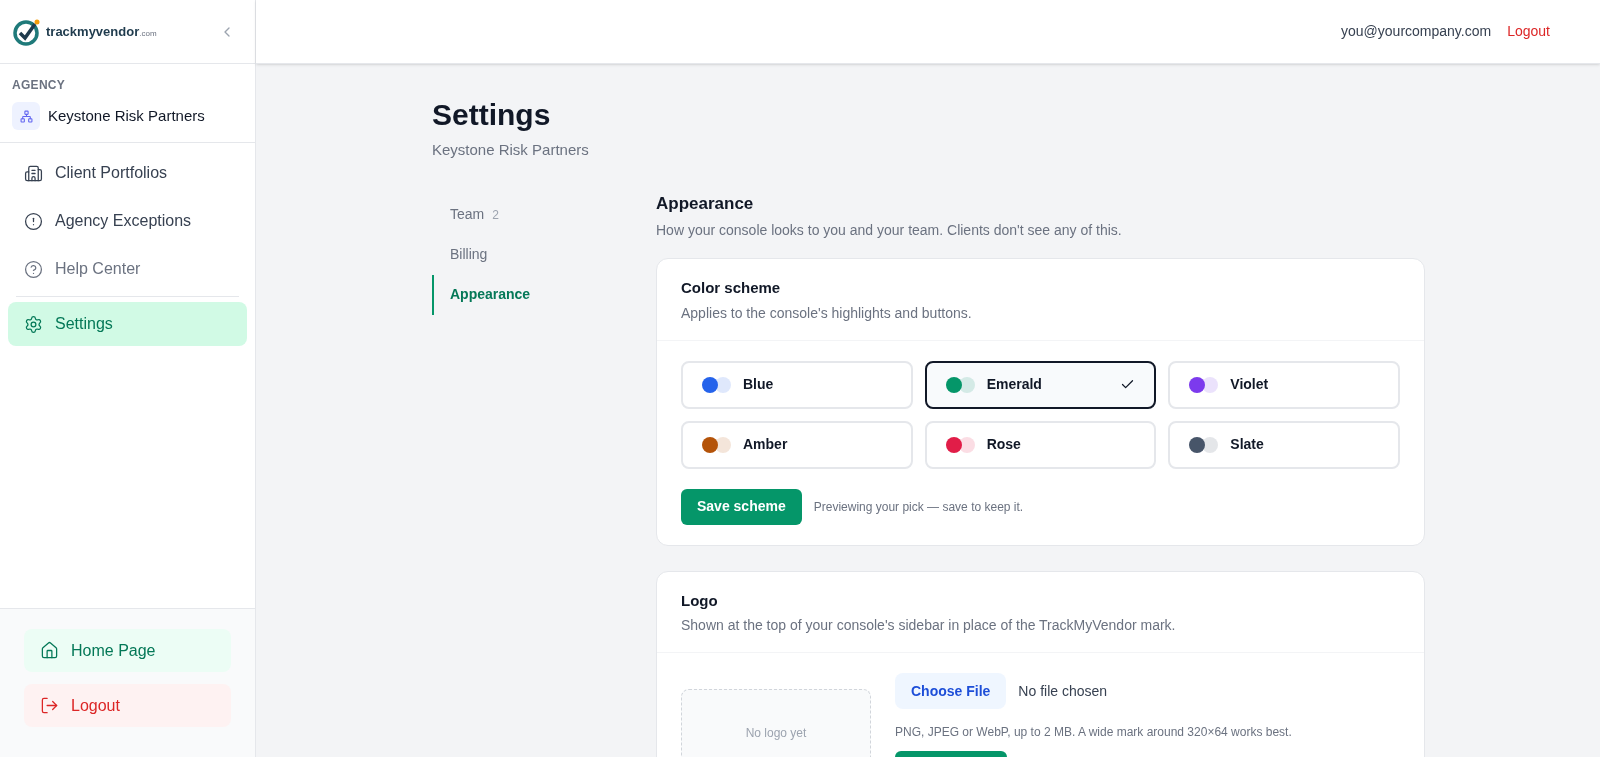 The width and height of the screenshot is (1600, 757). Describe the element at coordinates (127, 269) in the screenshot. I see `sidebar-item: Help Center` at that location.